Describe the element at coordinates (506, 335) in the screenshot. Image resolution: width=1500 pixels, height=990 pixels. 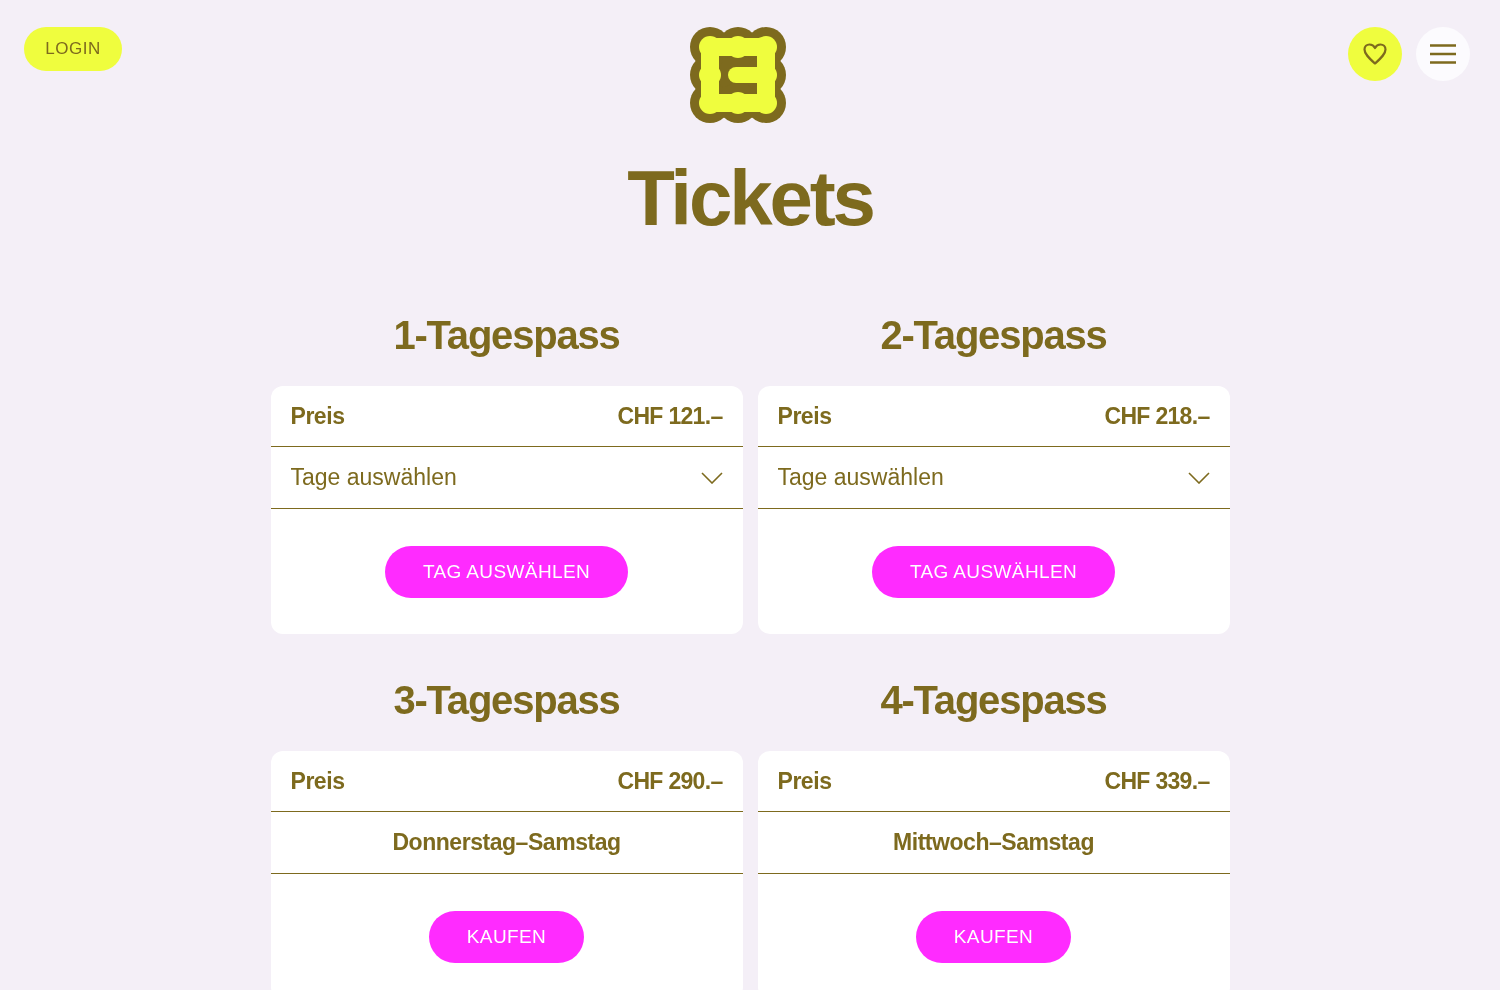
I see `pass-title: 1-Tagespass` at that location.